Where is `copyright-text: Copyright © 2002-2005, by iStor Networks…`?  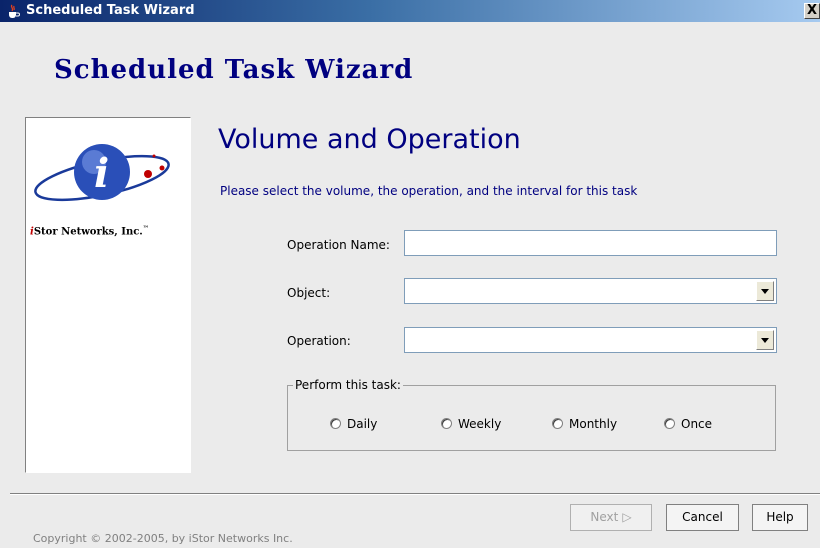 copyright-text: Copyright © 2002-2005, by iStor Networks… is located at coordinates (163, 538).